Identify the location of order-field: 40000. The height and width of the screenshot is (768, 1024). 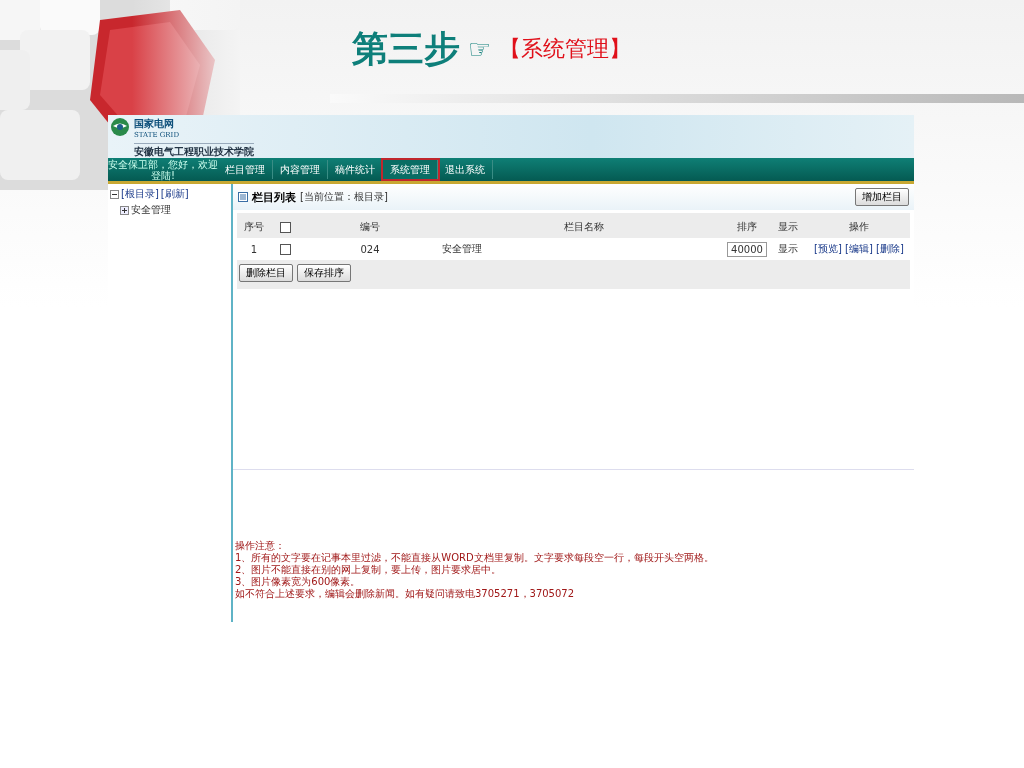
(747, 249).